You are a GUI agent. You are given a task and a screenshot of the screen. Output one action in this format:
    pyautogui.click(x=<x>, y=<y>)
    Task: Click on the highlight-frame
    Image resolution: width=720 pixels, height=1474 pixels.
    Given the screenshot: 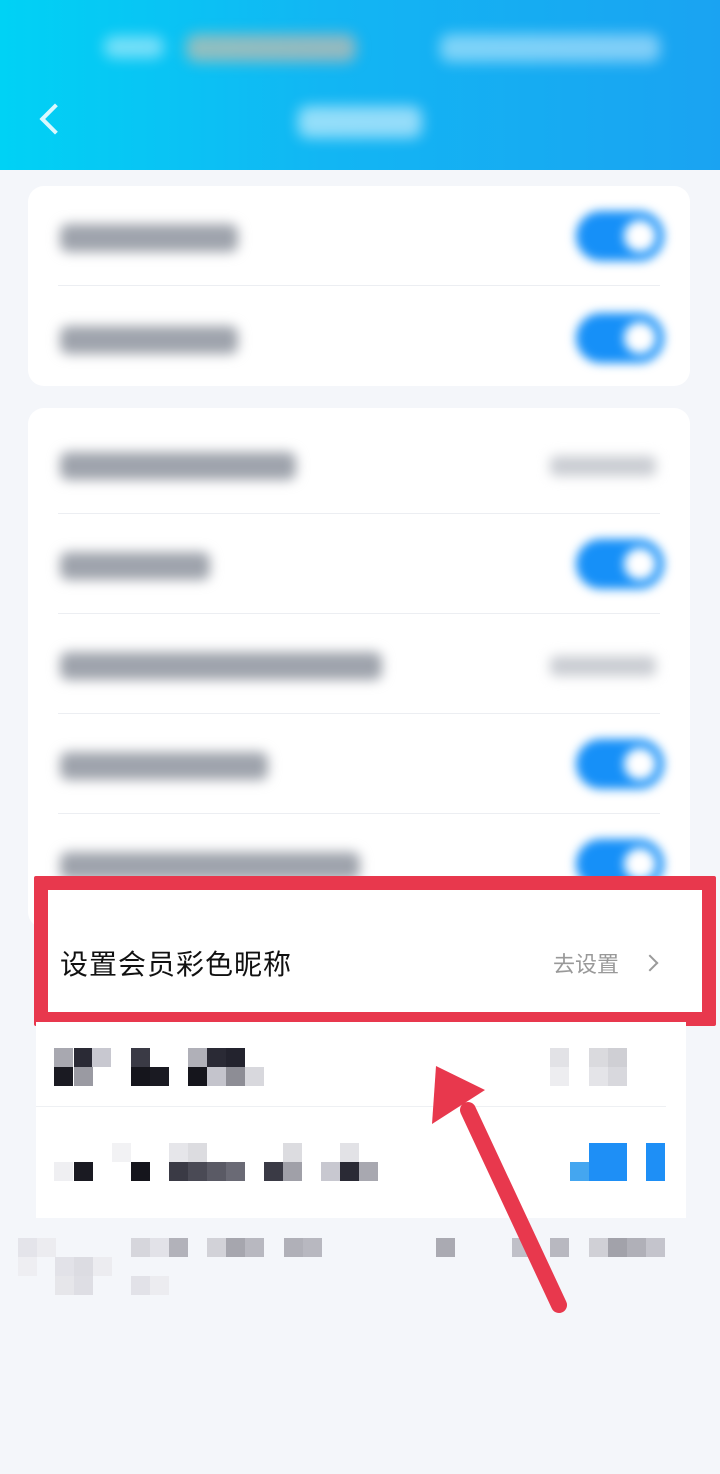 What is the action you would take?
    pyautogui.click(x=375, y=951)
    